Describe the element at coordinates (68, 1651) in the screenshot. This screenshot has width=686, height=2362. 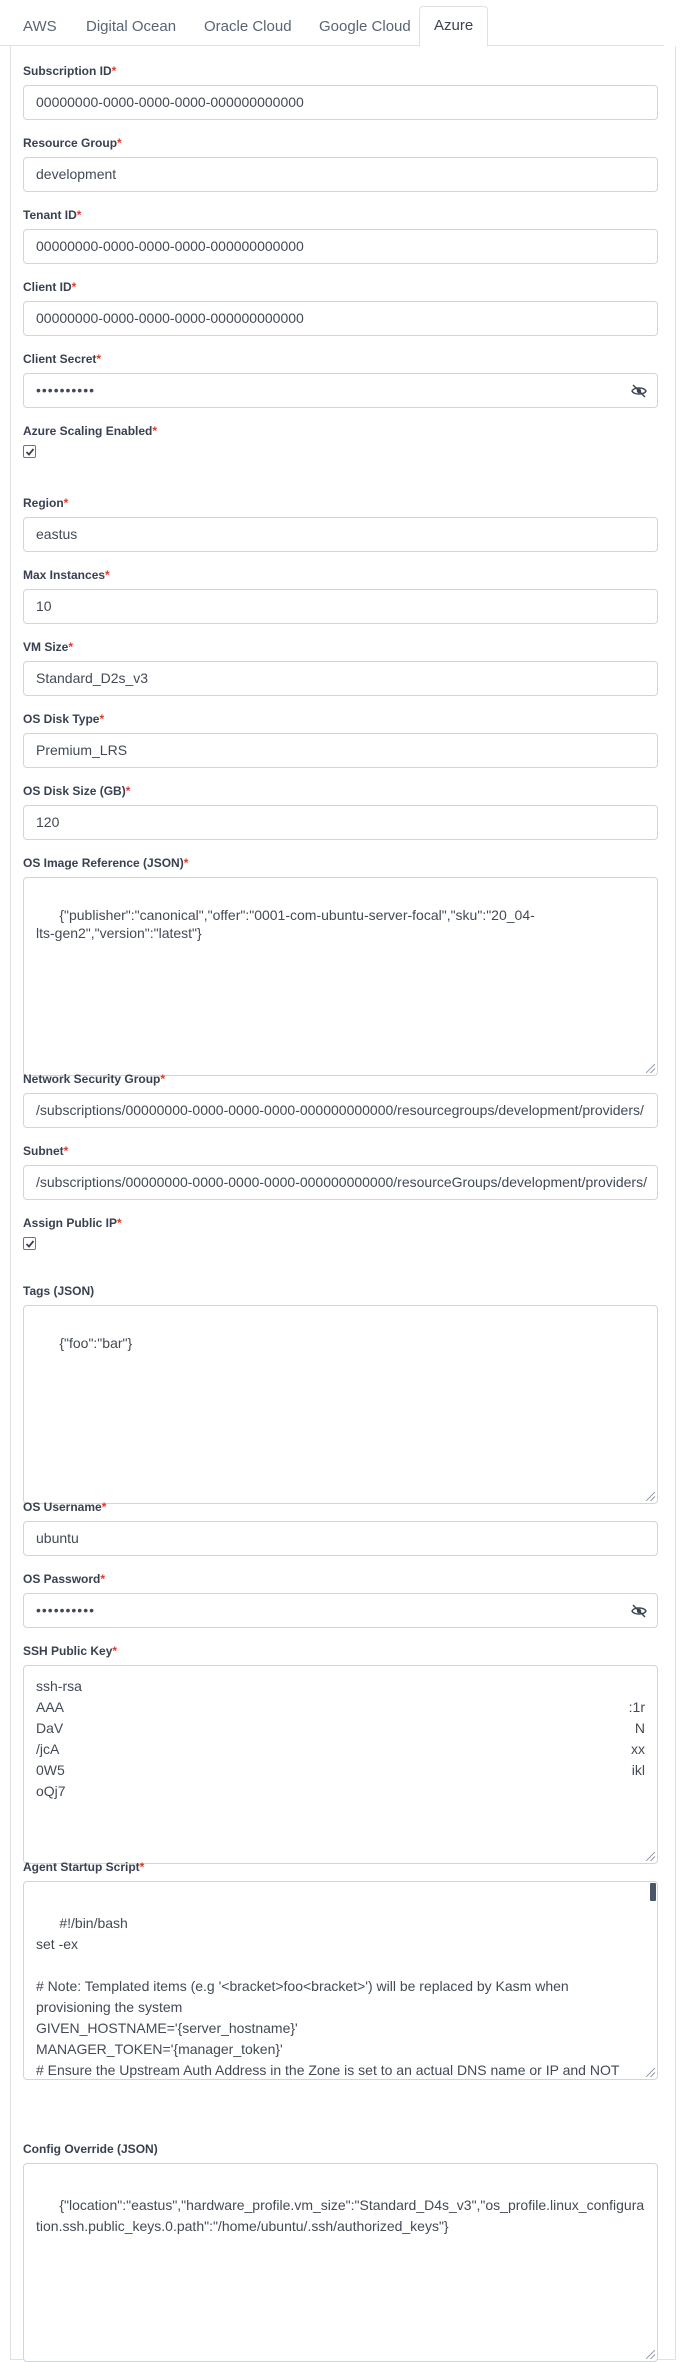
I see `ssh-public-key-label: SSH Public Key` at that location.